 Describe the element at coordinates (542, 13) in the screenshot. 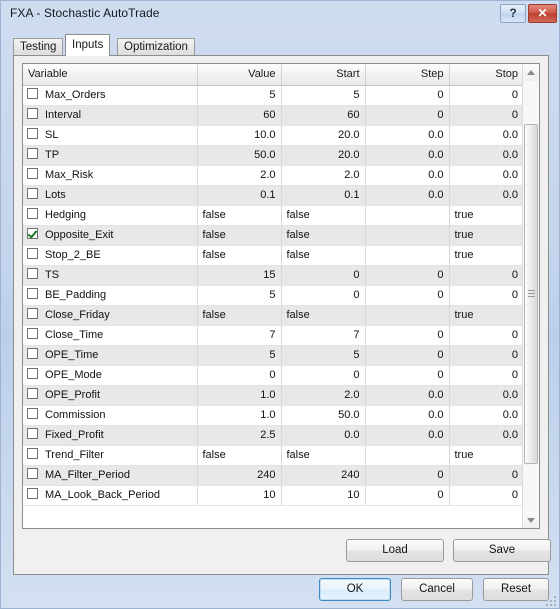

I see `close-icon: ✕` at that location.